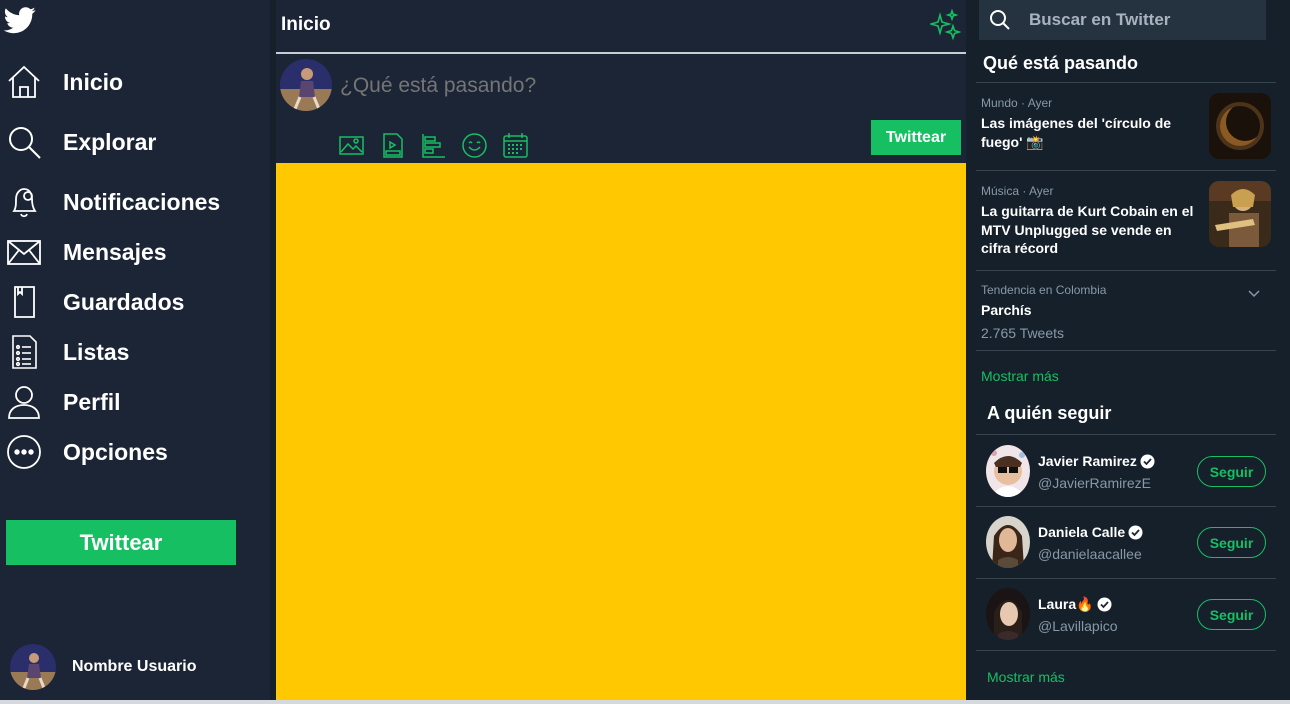 The height and width of the screenshot is (704, 1290). I want to click on follow-name-wrap: Daniela Calle, so click(1090, 532).